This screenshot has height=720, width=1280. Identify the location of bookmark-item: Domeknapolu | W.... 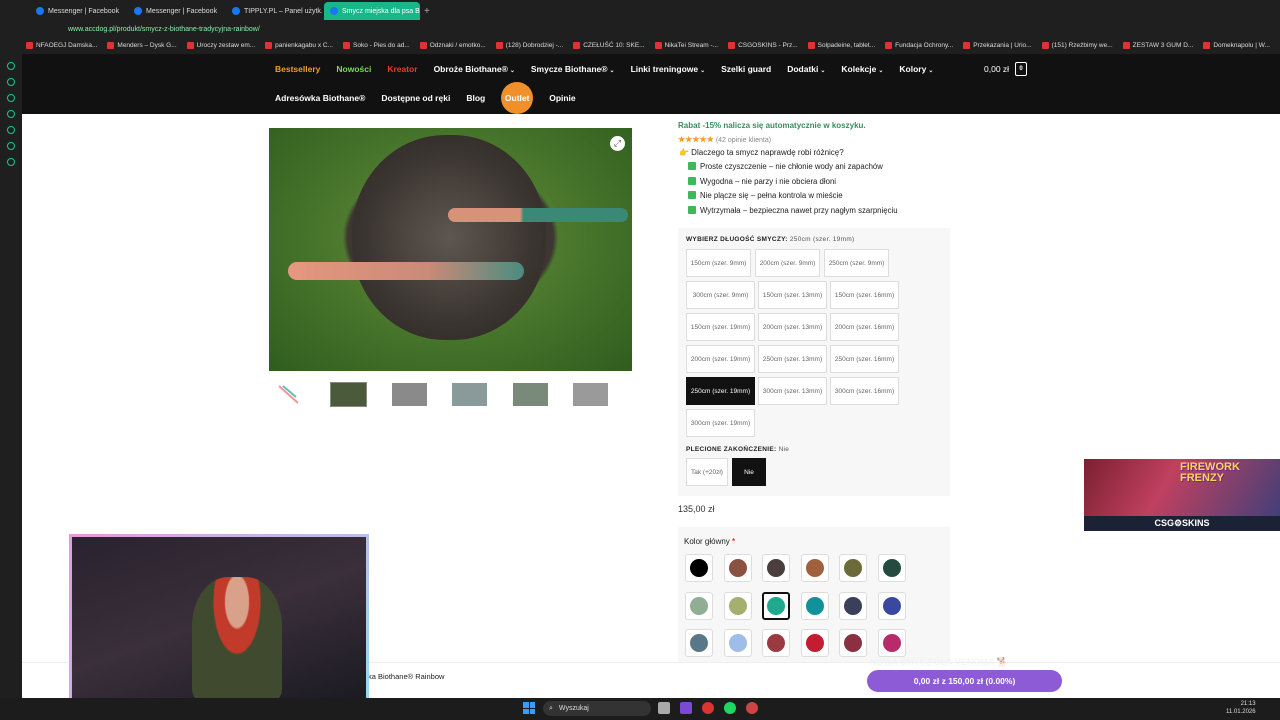
(1236, 45).